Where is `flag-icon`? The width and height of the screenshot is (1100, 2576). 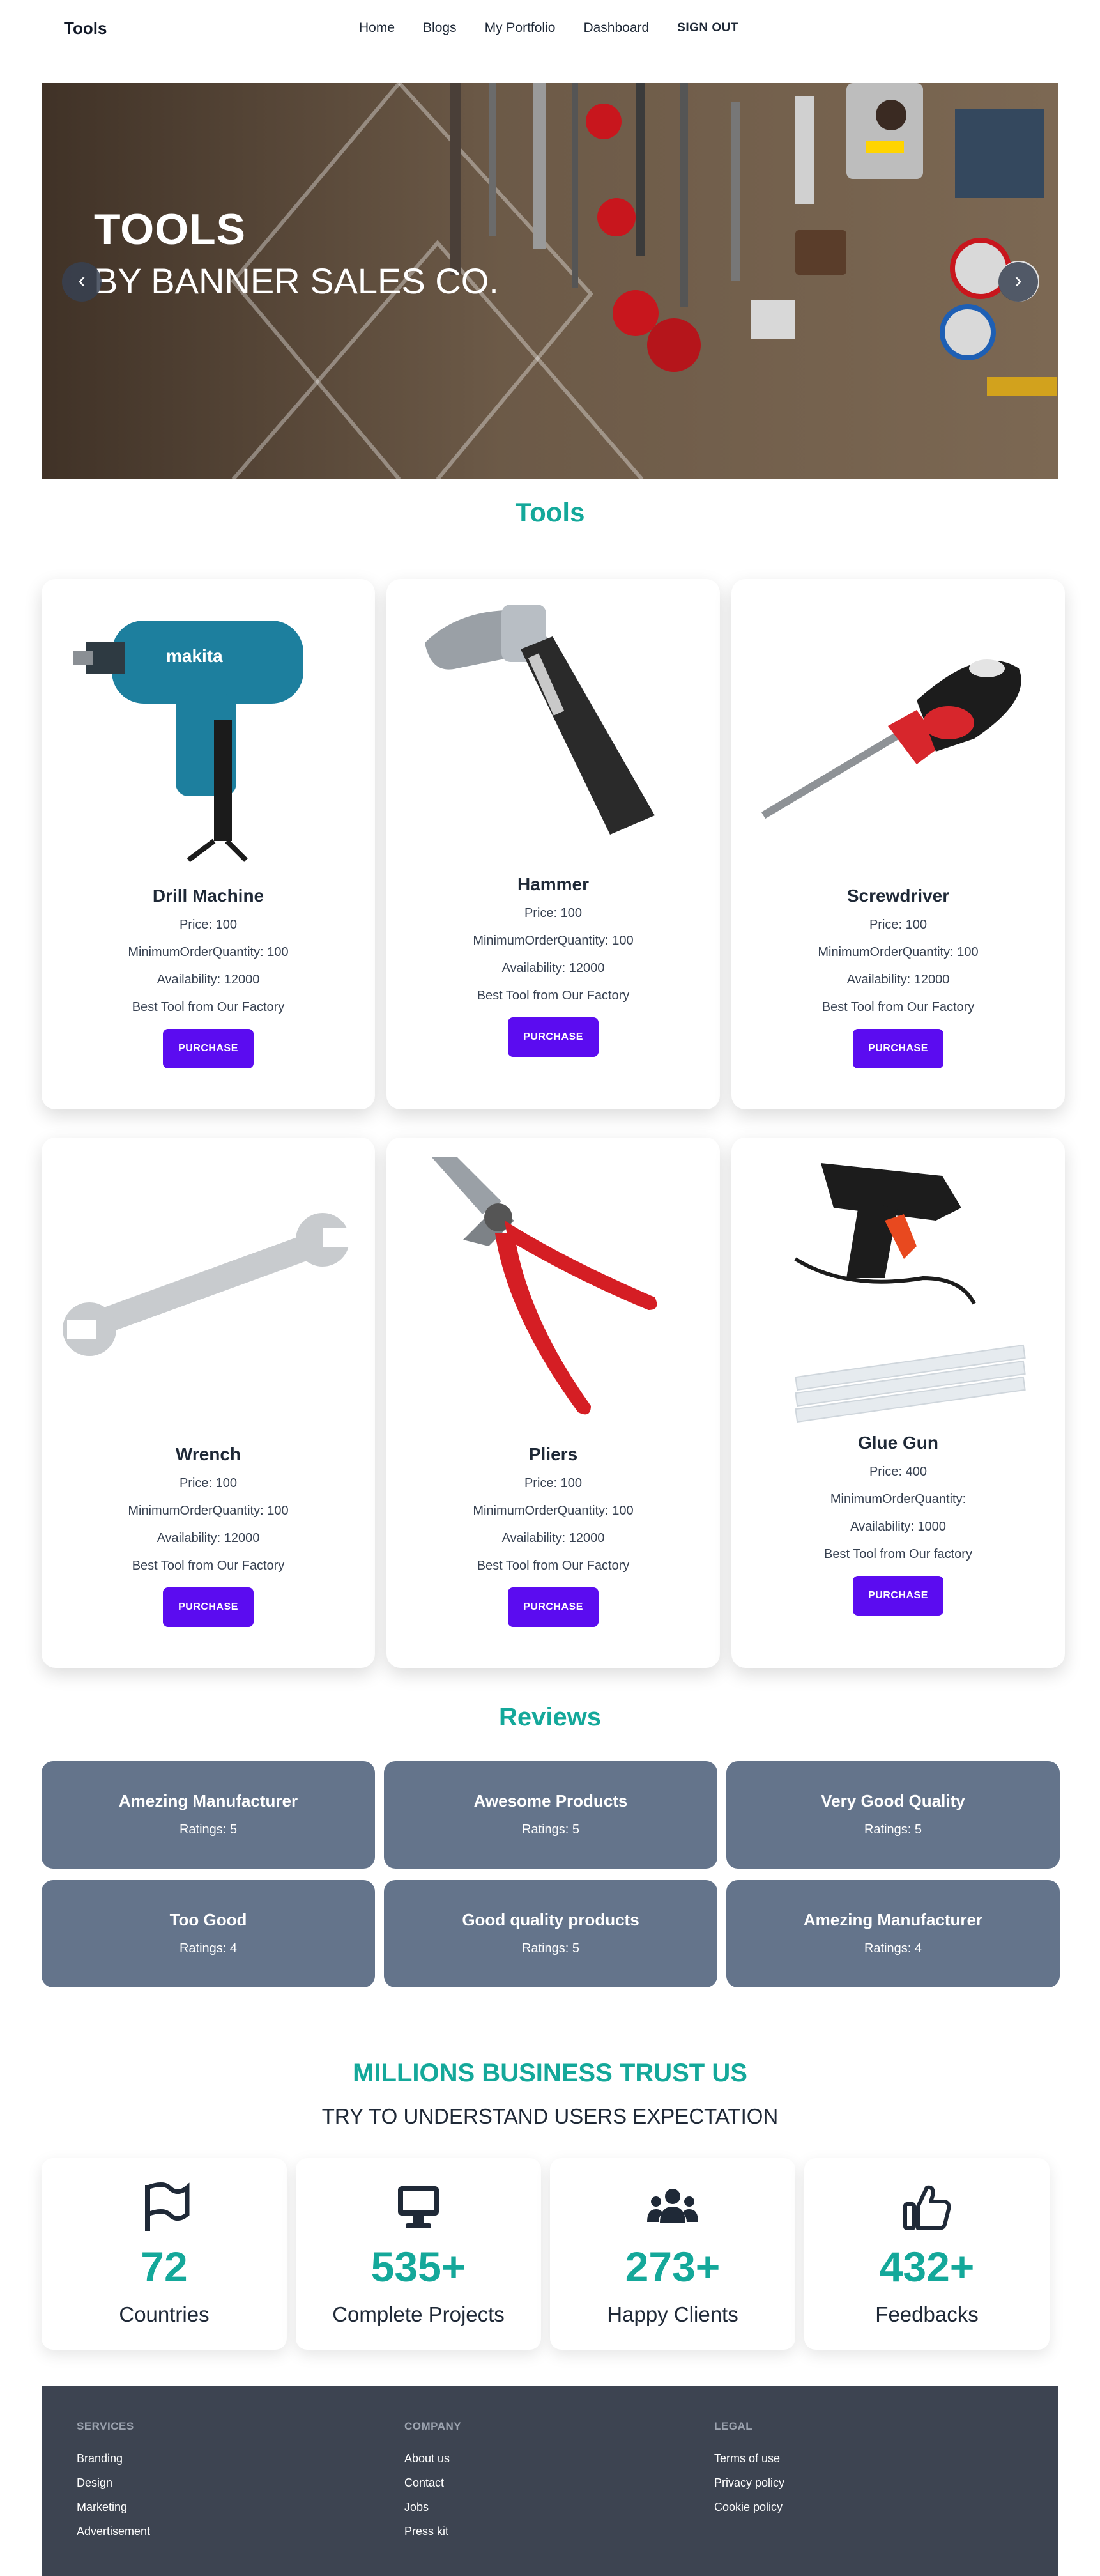 flag-icon is located at coordinates (167, 2206).